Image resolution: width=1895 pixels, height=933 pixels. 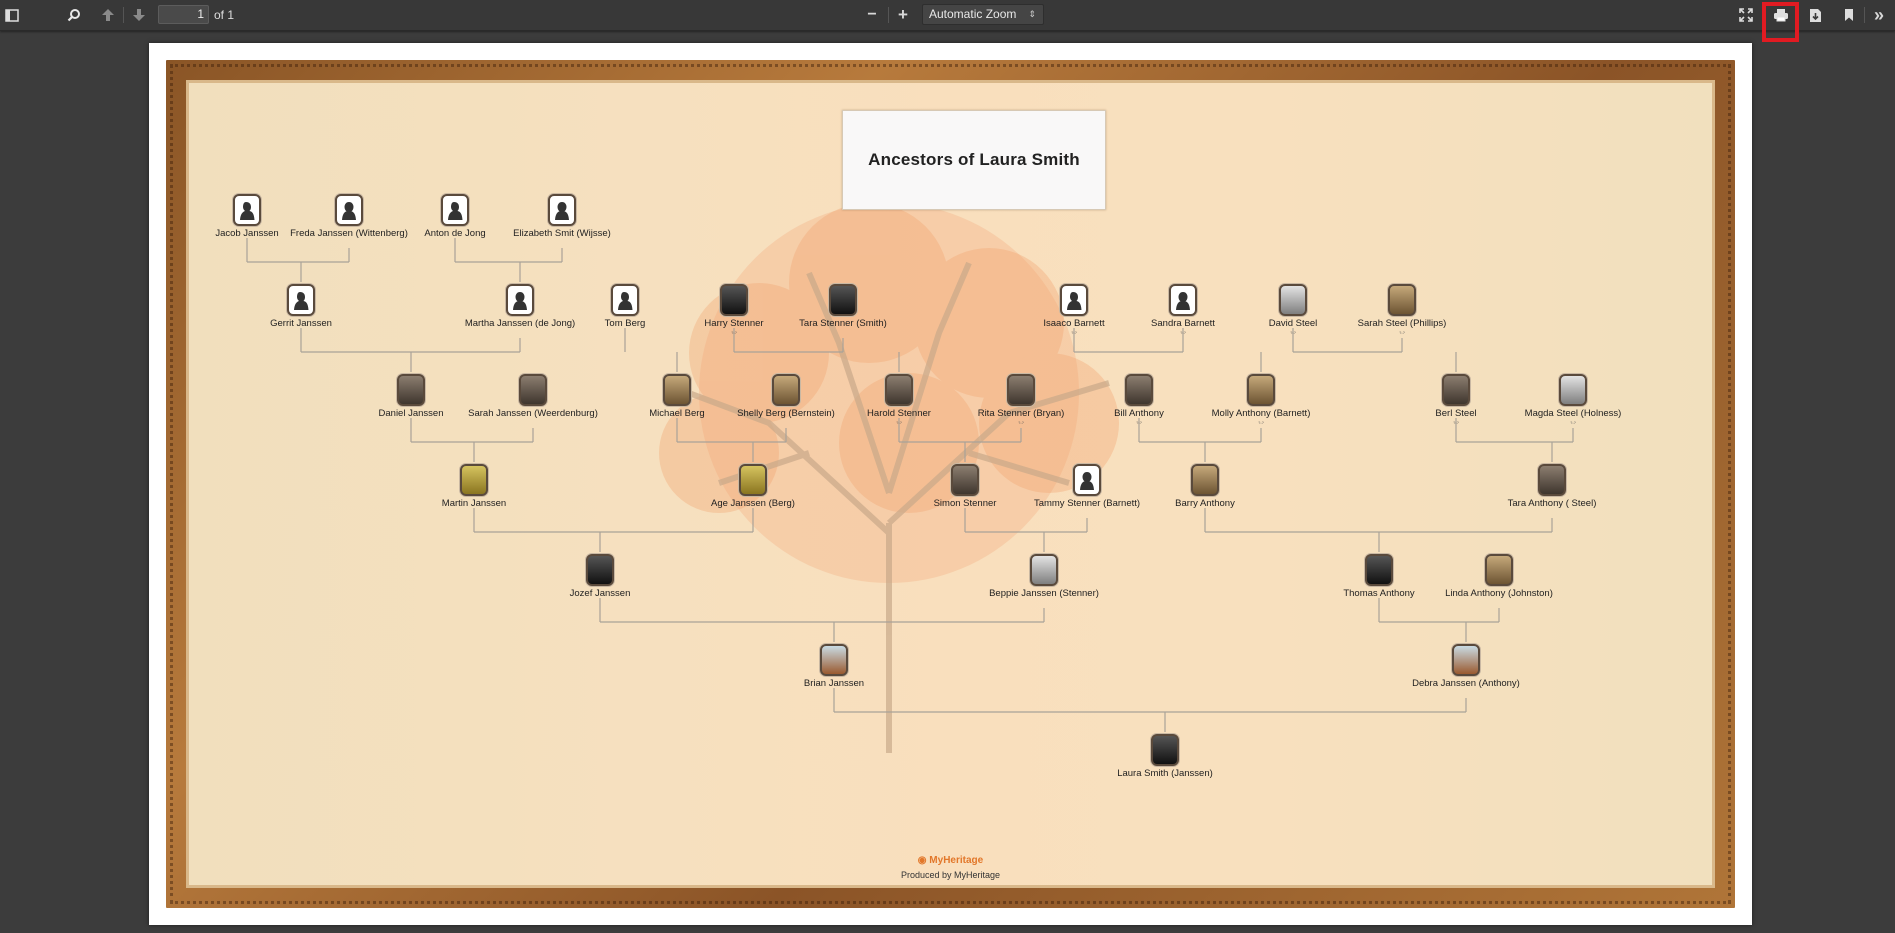 I want to click on sidebar-toggle-button, so click(x=12, y=15).